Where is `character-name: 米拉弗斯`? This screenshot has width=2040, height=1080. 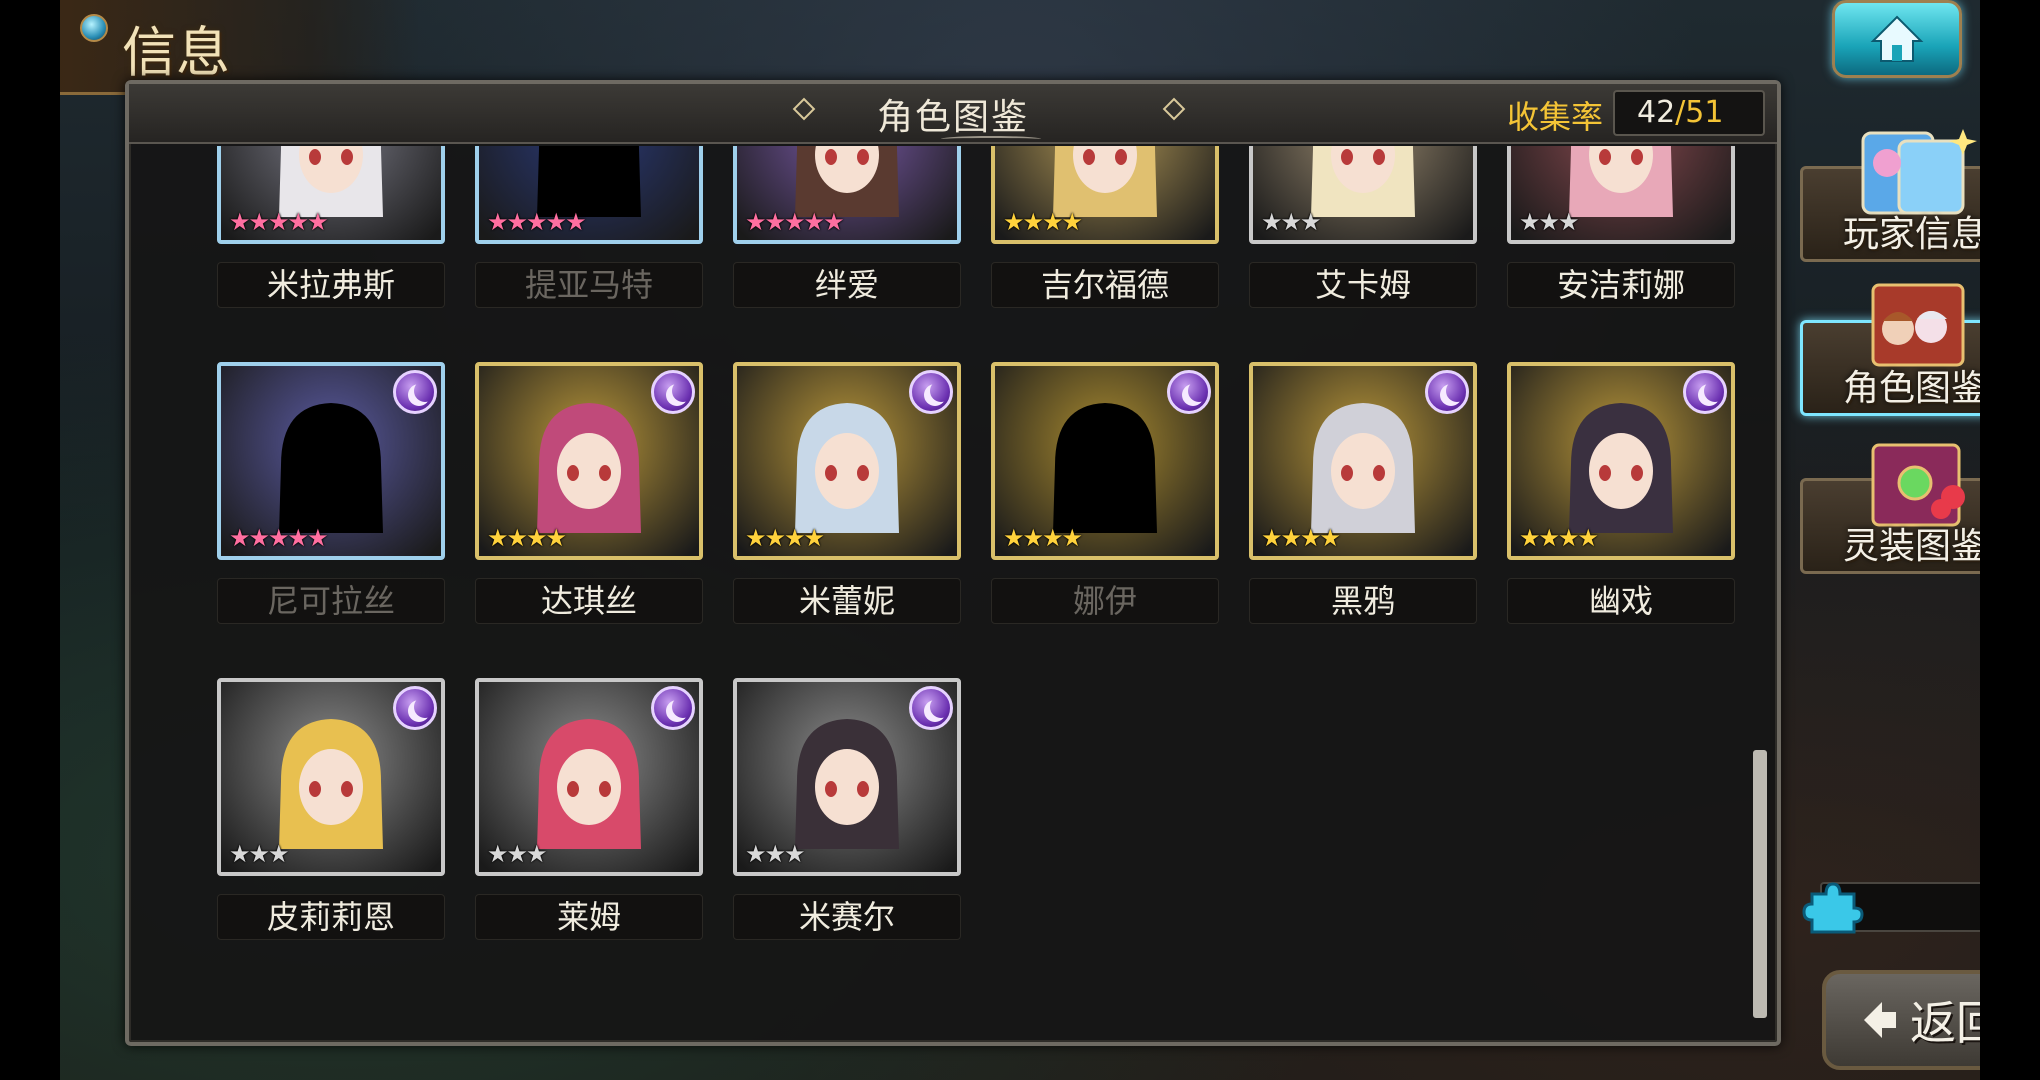 character-name: 米拉弗斯 is located at coordinates (331, 285).